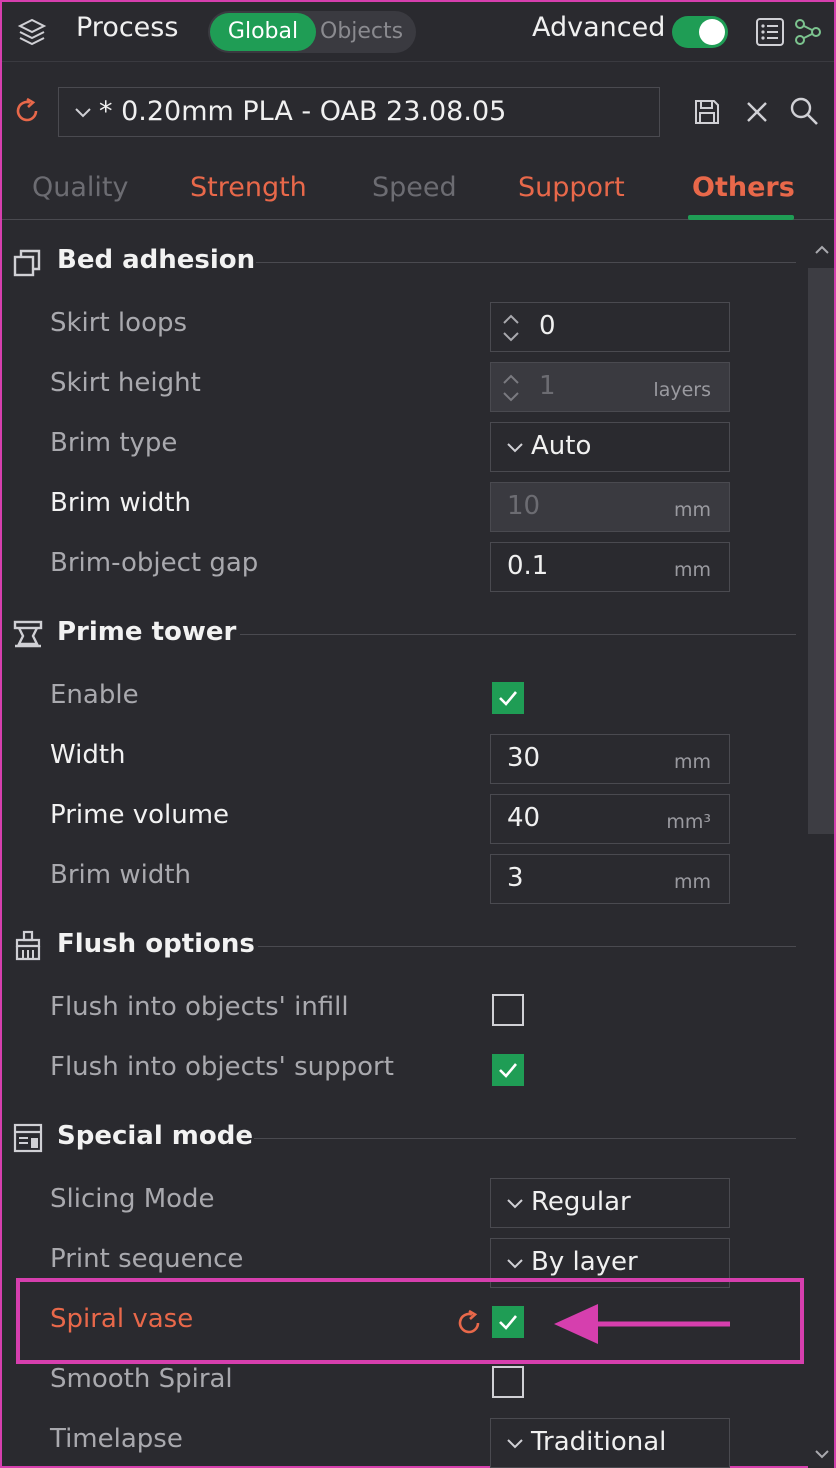 The width and height of the screenshot is (836, 1468). Describe the element at coordinates (804, 111) in the screenshot. I see `search-icon` at that location.